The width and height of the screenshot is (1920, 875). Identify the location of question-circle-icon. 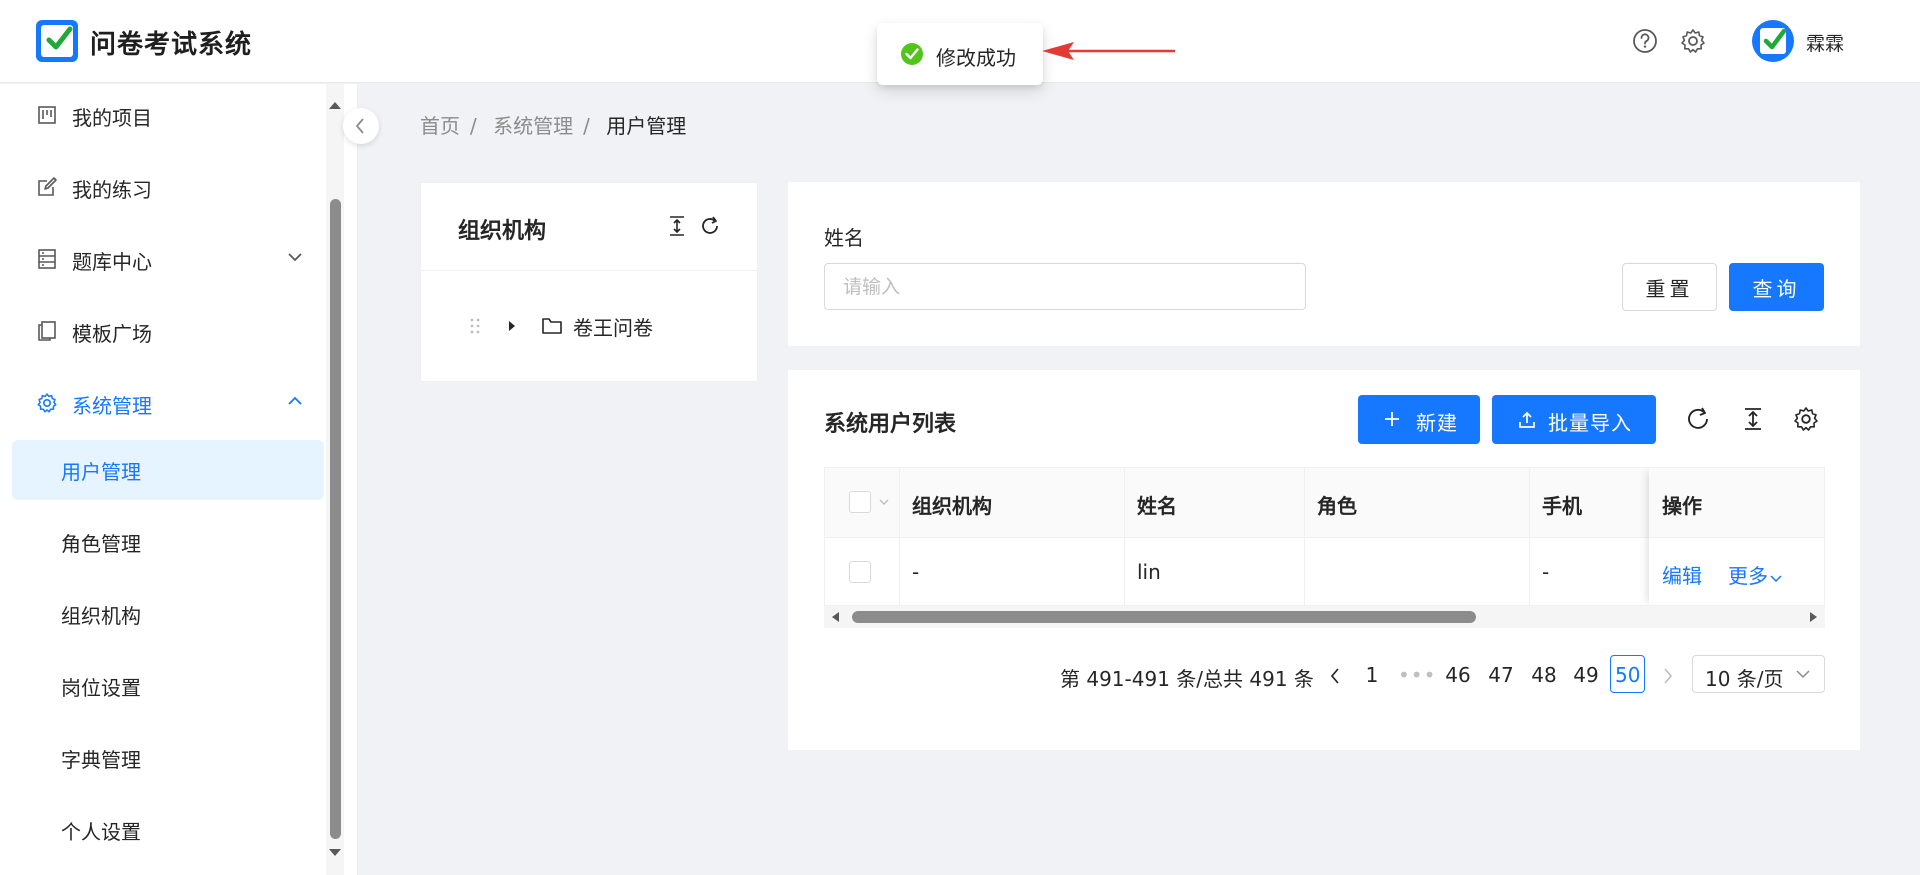
(1645, 41).